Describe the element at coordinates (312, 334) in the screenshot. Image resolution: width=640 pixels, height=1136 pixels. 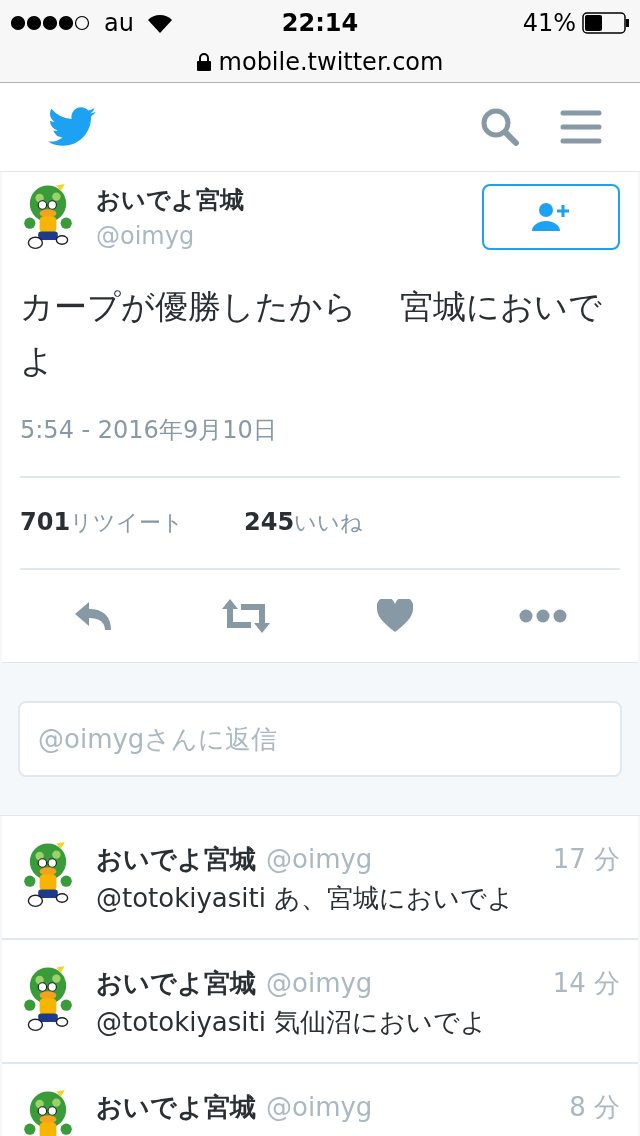
I see `tweet-text: カープが優勝したから 宮城においでよ` at that location.